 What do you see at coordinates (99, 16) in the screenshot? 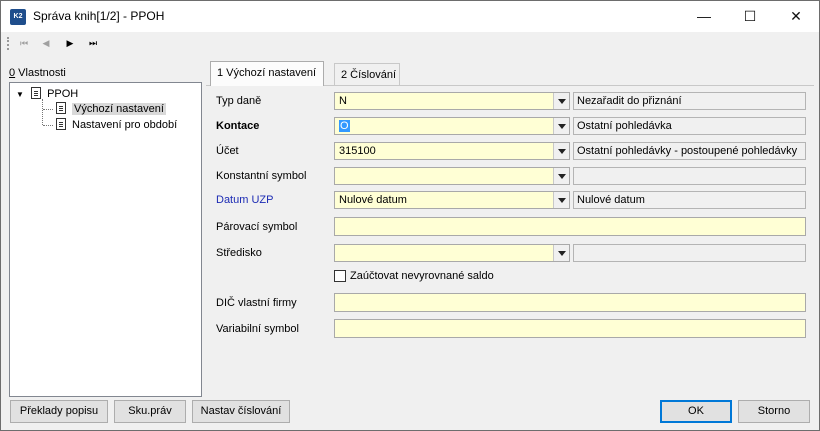
I see `window-title: Správa knih[1/2] - PPOH` at bounding box center [99, 16].